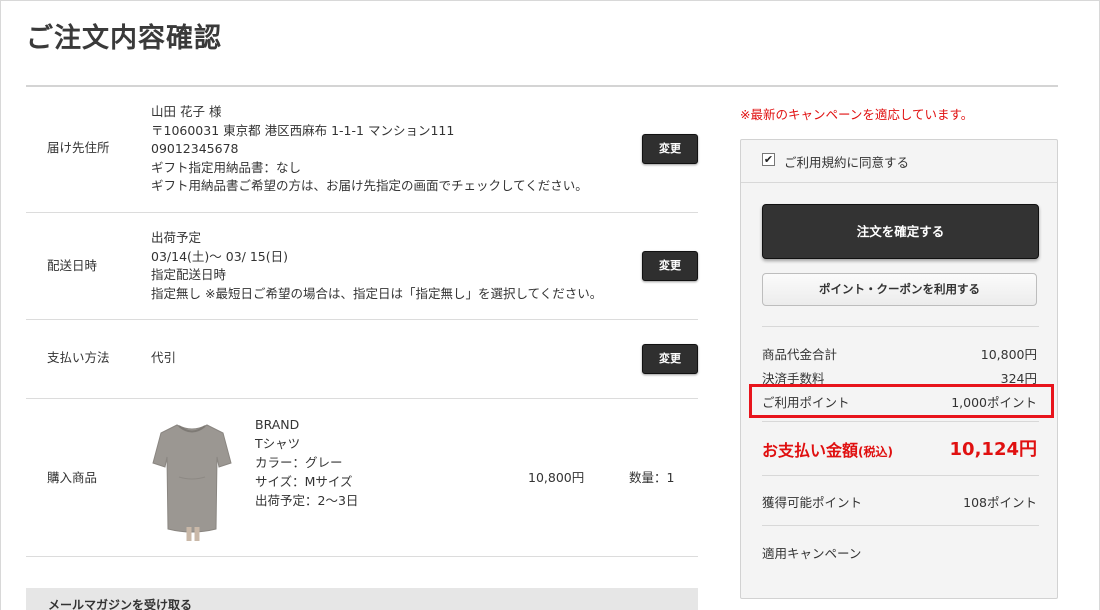 This screenshot has height=610, width=1100. What do you see at coordinates (670, 359) in the screenshot?
I see `change-payment-button: 変更` at bounding box center [670, 359].